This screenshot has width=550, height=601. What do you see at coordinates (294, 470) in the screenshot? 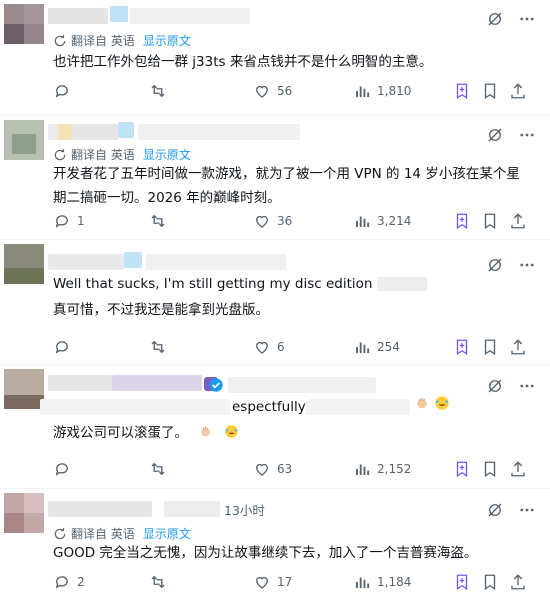
I see `action-bar: 63 2,152` at bounding box center [294, 470].